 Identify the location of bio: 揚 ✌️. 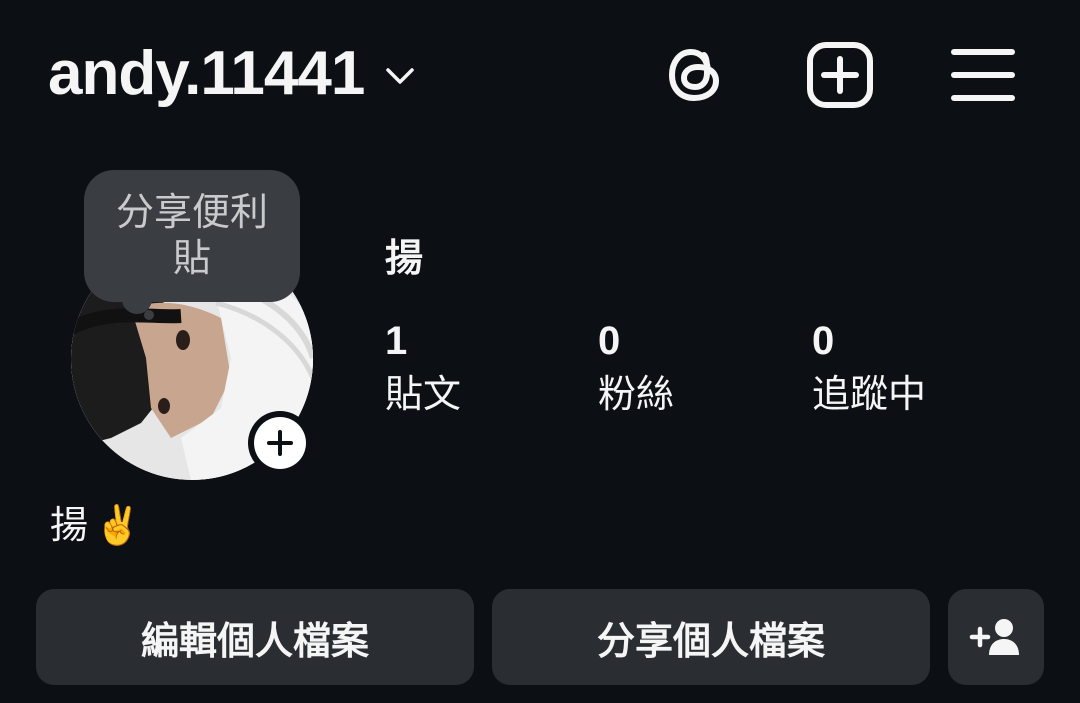
(95, 526).